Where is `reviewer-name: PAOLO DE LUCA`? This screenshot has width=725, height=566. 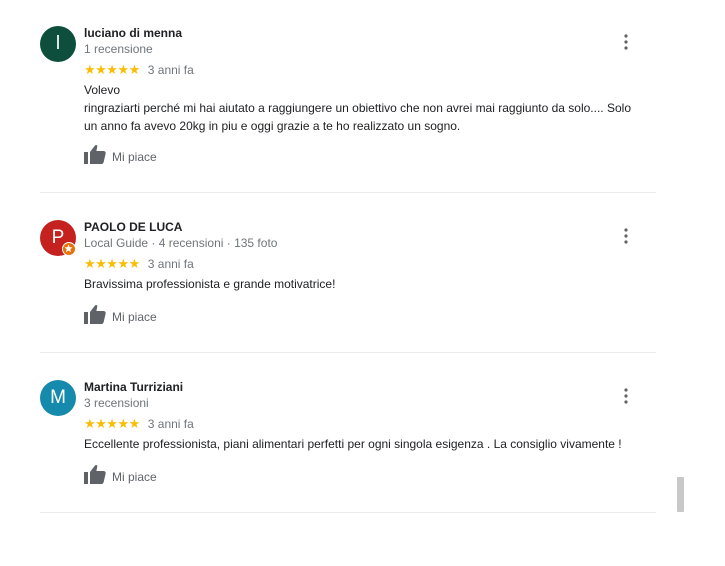
reviewer-name: PAOLO DE LUCA is located at coordinates (133, 227).